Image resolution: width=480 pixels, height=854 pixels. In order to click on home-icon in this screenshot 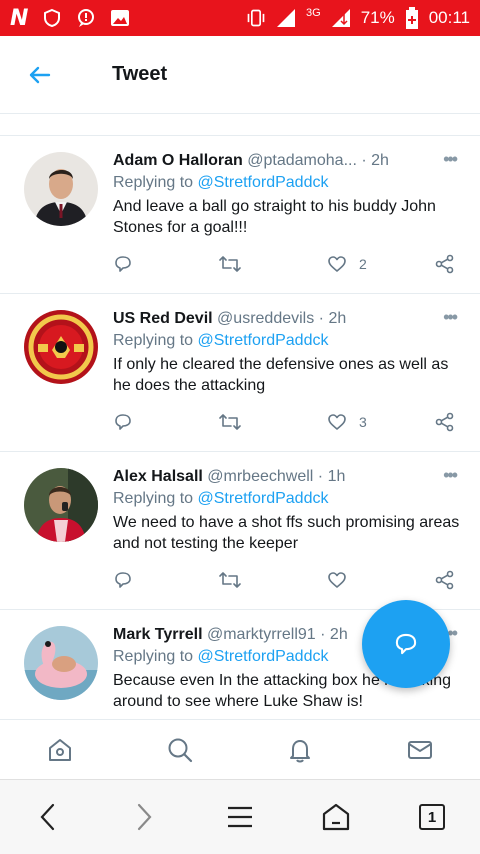, I will do `click(60, 749)`.